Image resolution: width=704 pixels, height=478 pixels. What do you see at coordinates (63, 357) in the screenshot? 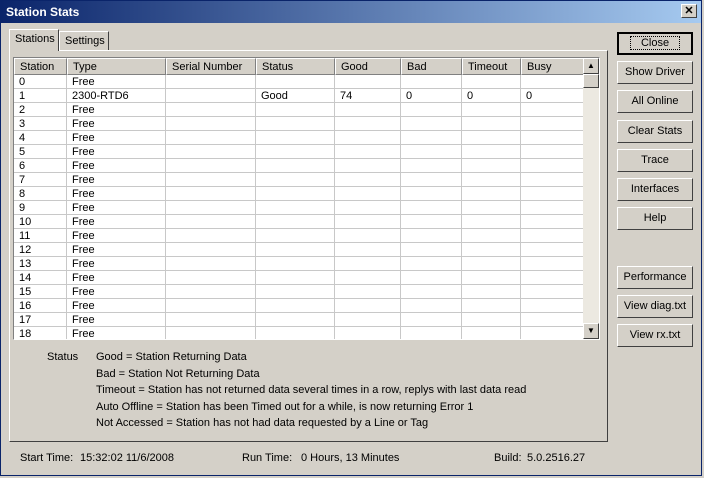
I see `legend-label: Status` at bounding box center [63, 357].